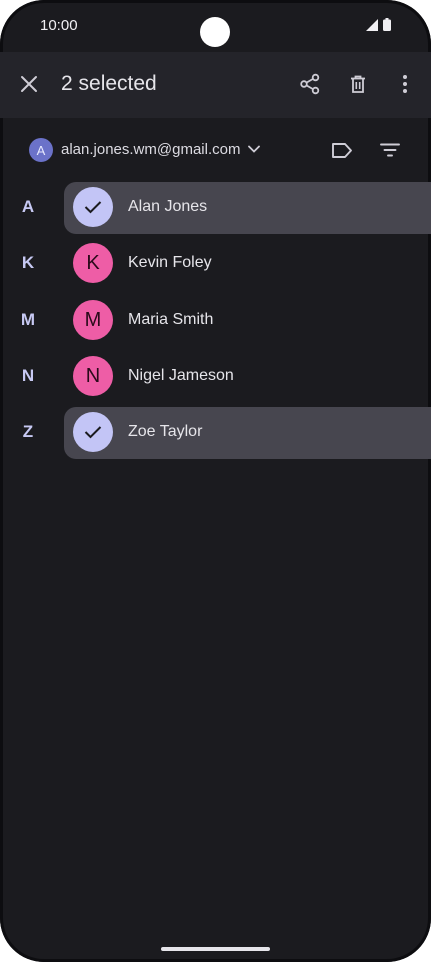 The width and height of the screenshot is (431, 962). I want to click on section-letter: N, so click(28, 375).